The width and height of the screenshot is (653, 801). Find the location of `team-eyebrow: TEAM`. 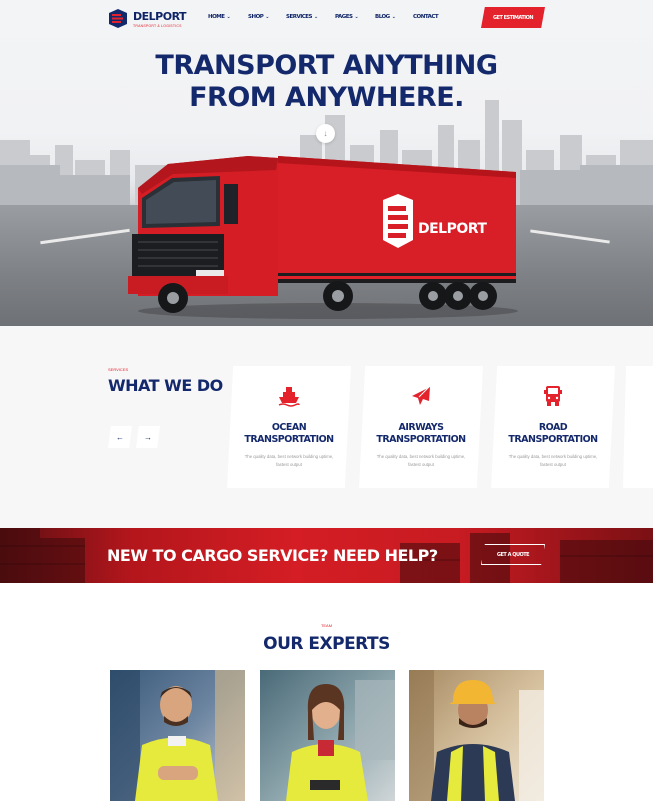

team-eyebrow: TEAM is located at coordinates (326, 625).